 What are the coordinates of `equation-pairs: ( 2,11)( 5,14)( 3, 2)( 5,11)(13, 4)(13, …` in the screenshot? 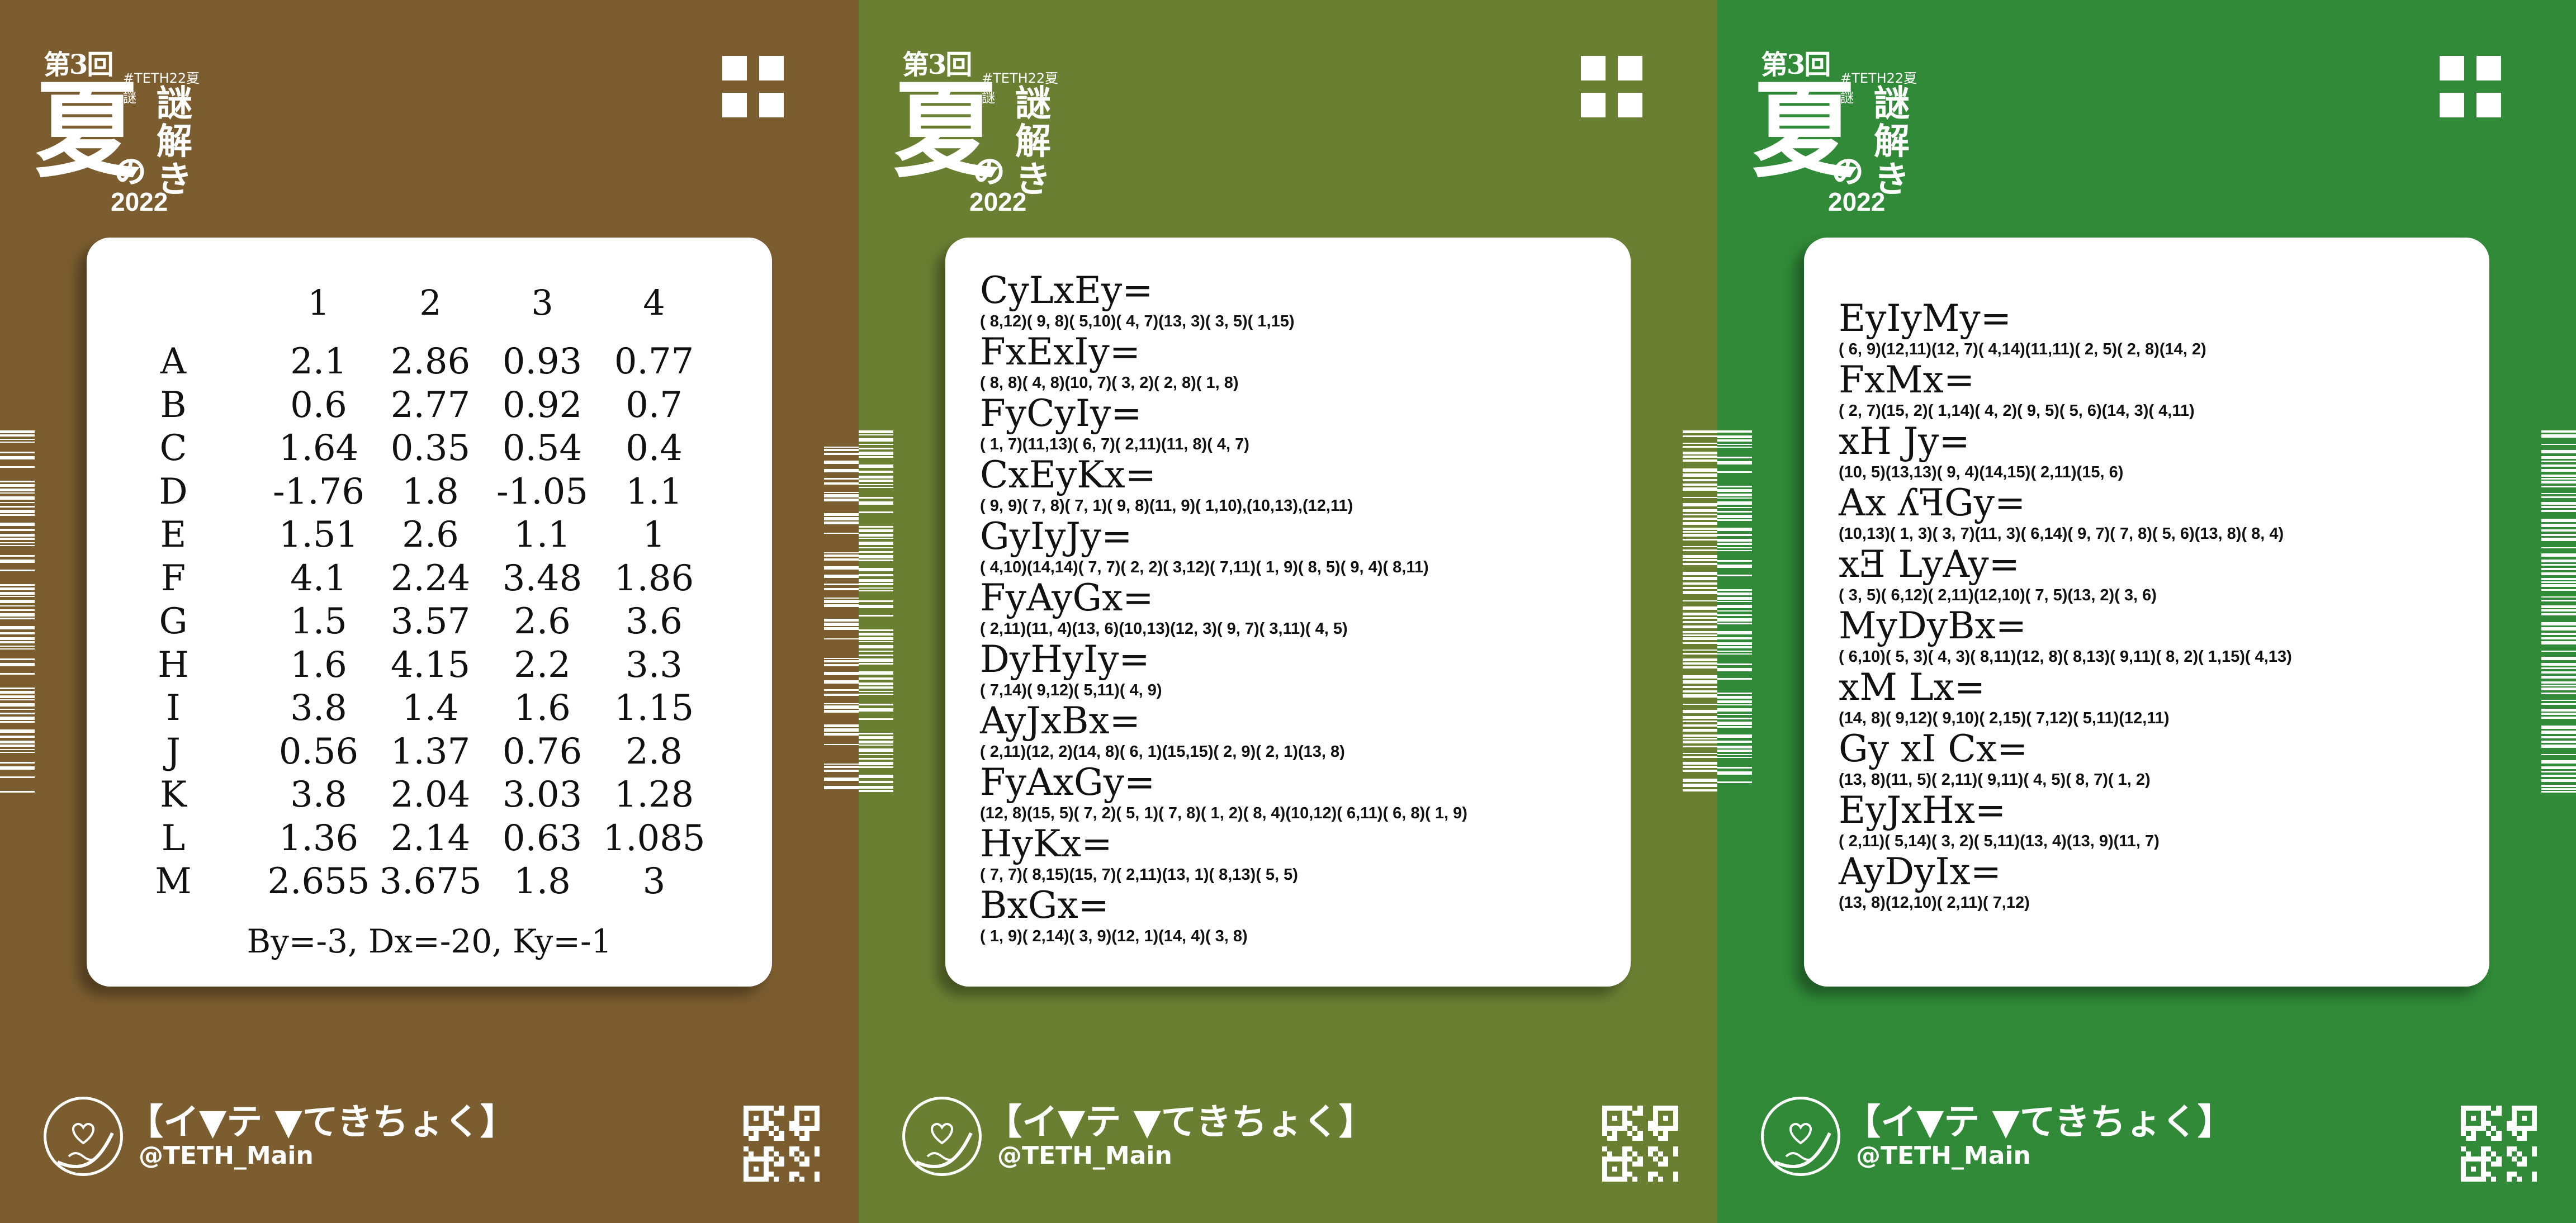 It's located at (1999, 841).